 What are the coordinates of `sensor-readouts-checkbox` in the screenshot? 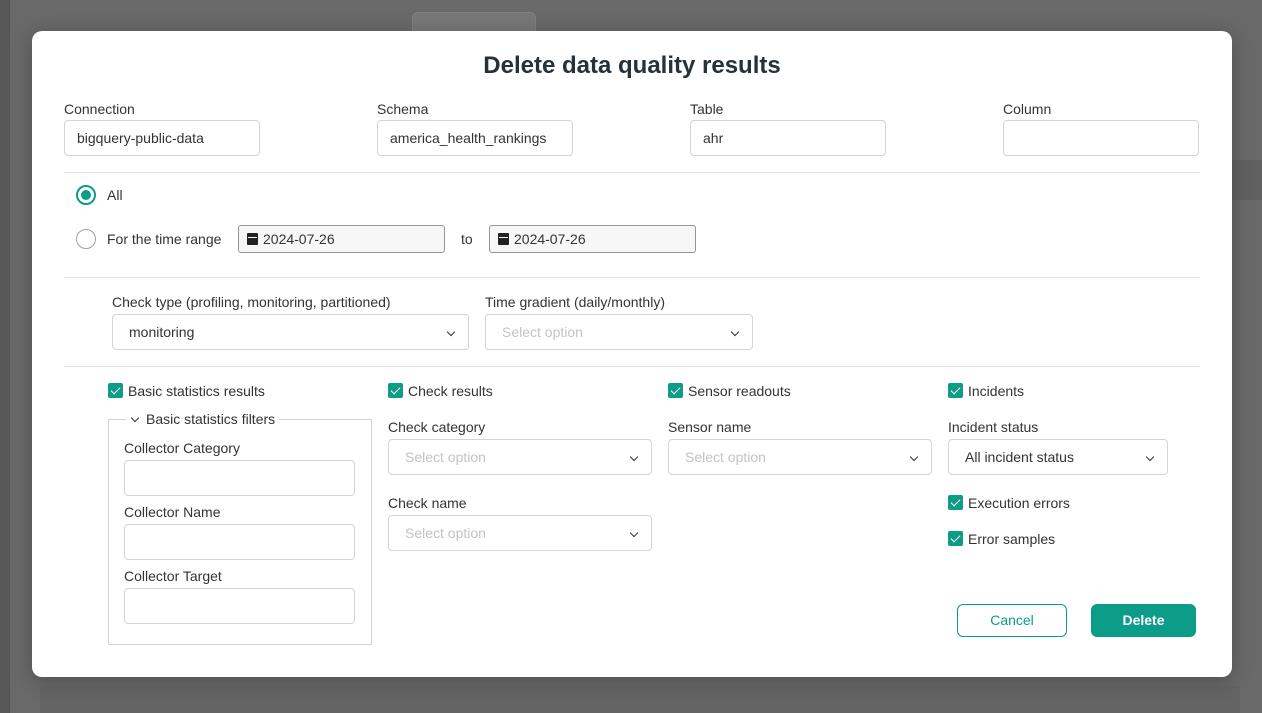 It's located at (675, 390).